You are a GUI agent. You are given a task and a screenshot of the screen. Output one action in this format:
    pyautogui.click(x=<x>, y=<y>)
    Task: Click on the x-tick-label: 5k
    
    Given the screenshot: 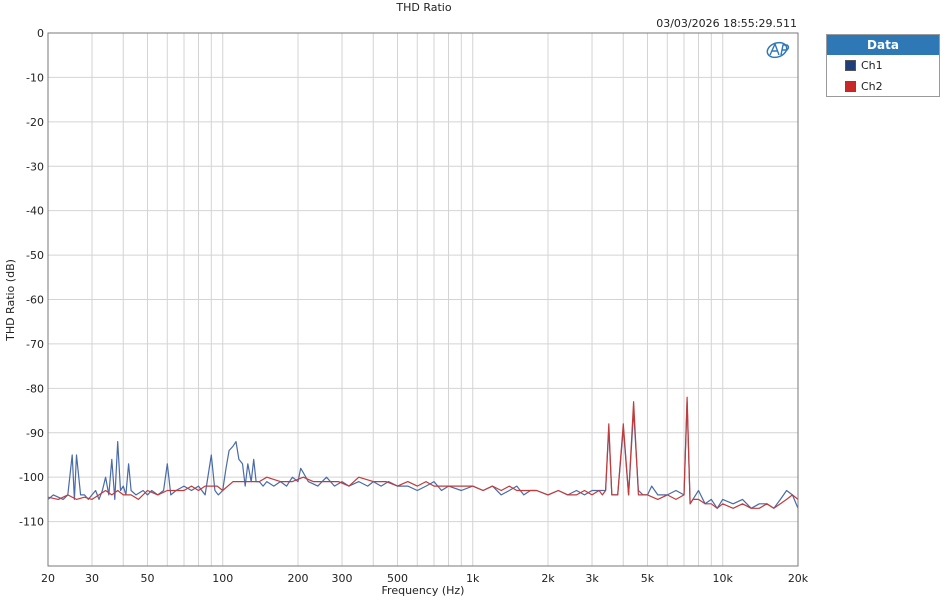 What is the action you would take?
    pyautogui.click(x=648, y=578)
    